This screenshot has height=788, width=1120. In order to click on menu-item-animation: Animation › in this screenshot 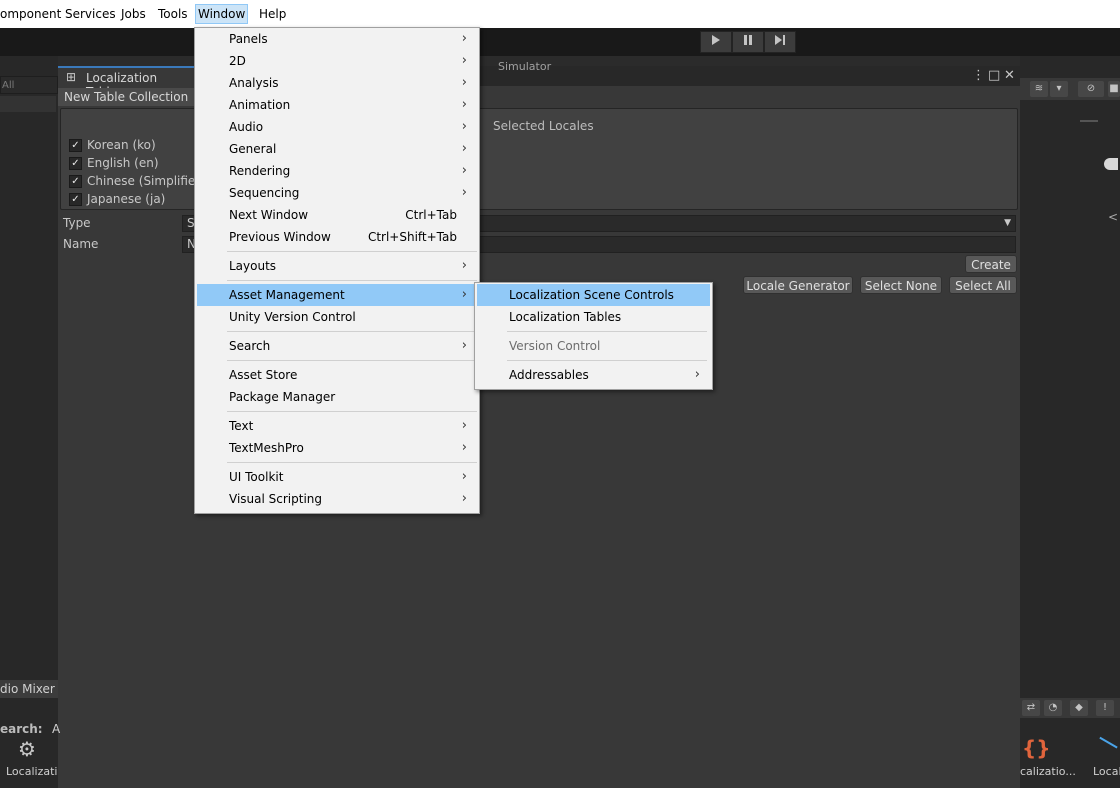, I will do `click(337, 105)`.